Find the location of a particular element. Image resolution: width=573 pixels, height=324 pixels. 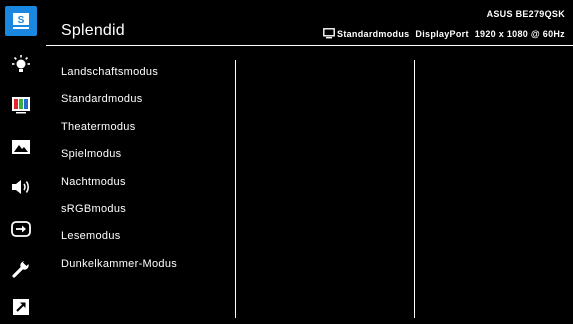

mode-item-standardmodus: Standardmodus is located at coordinates (119, 104).